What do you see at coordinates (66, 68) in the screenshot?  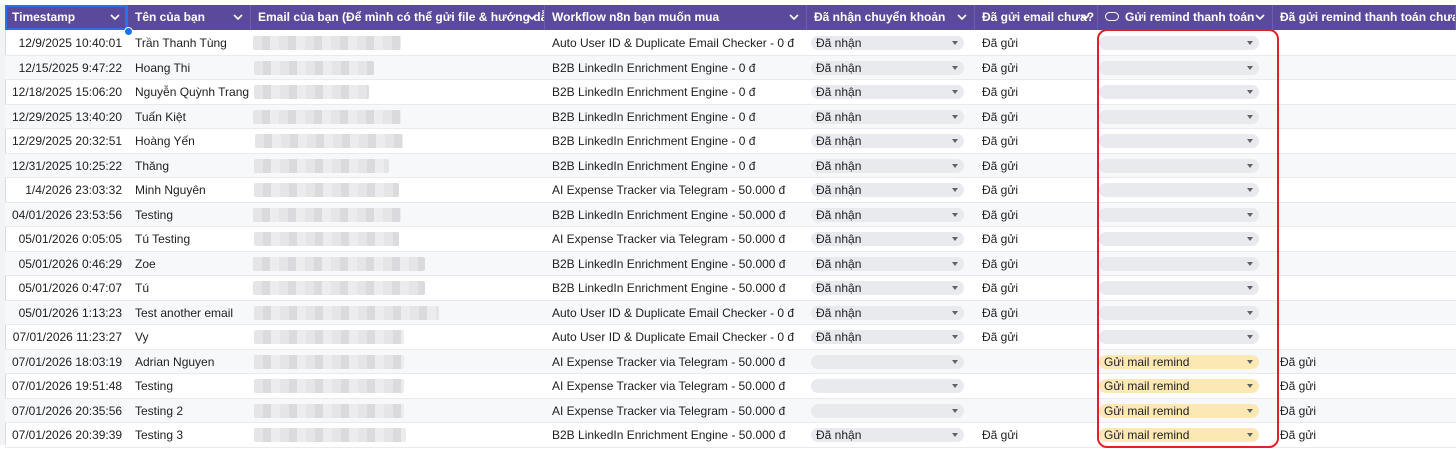 I see `timestamp-cell: 12/15/2025 9:47:22` at bounding box center [66, 68].